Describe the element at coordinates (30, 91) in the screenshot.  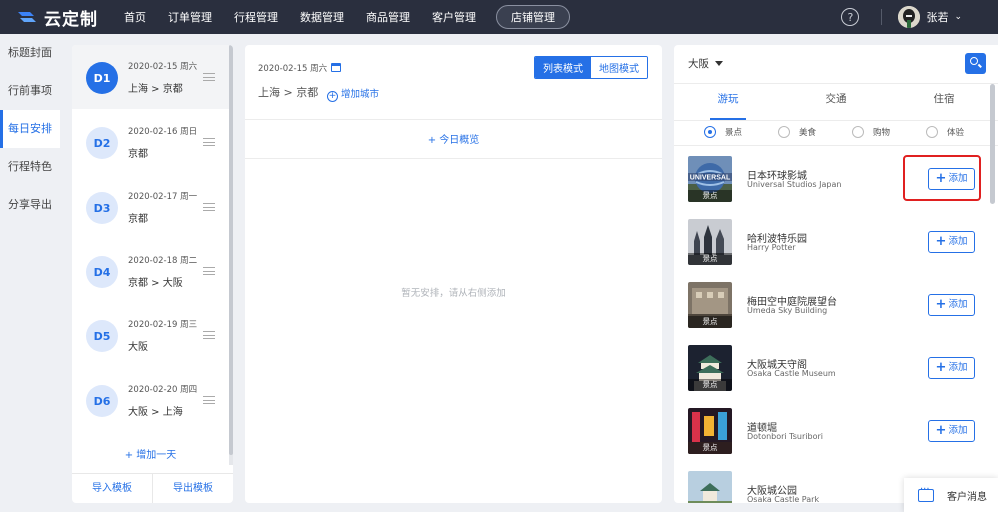
I see `side-item-pretrip: 行前事项` at that location.